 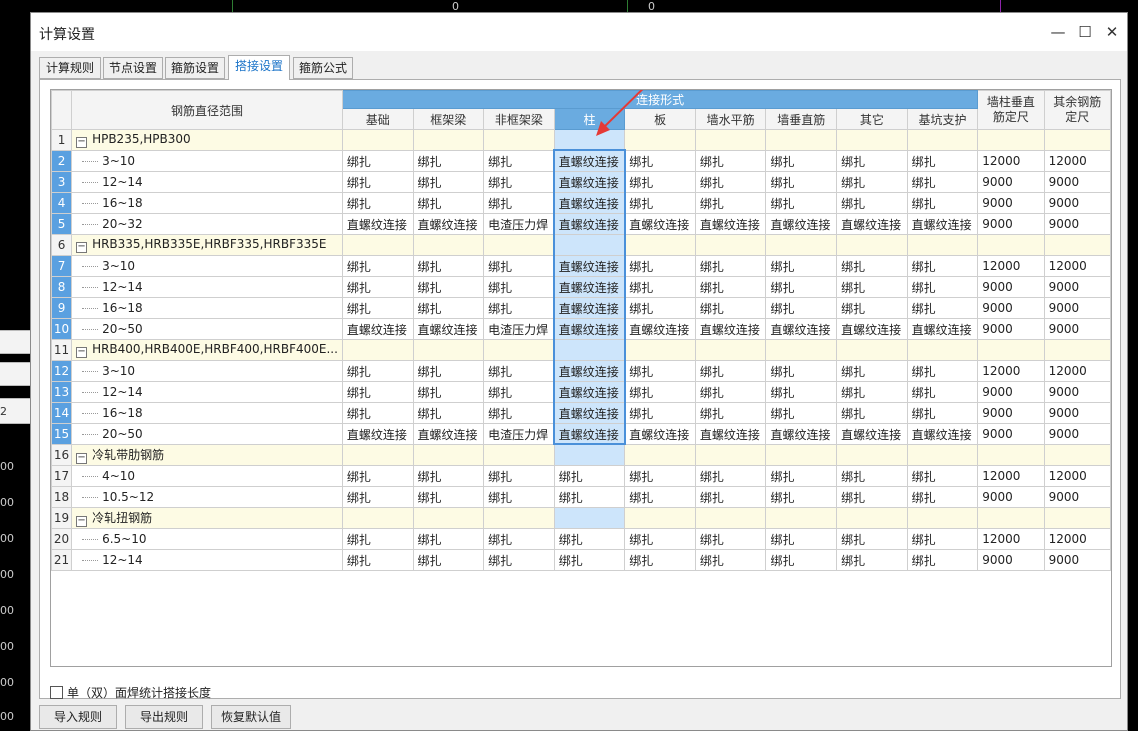 I want to click on row-number: 13, so click(x=62, y=392).